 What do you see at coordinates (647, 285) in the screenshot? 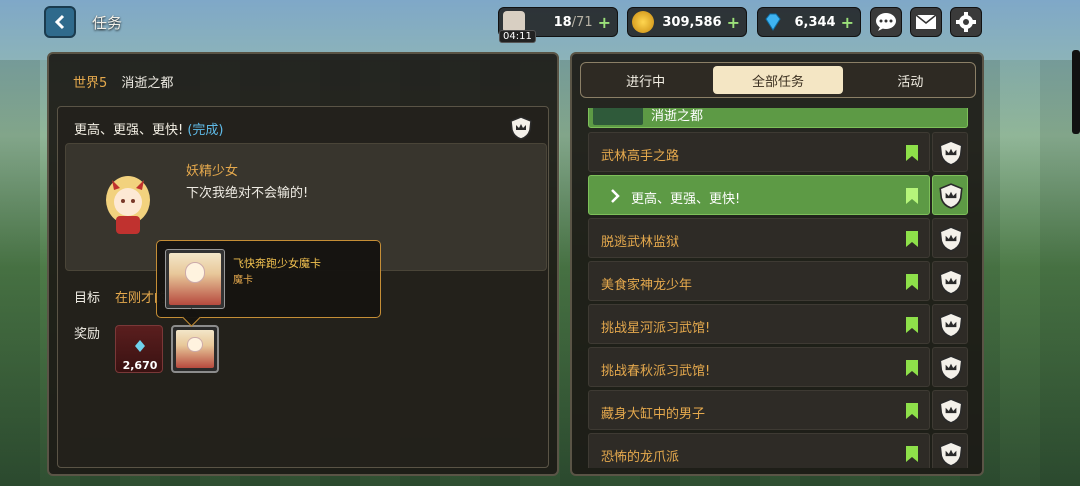
I see `quest-row-label: 美食家神龙少年` at bounding box center [647, 285].